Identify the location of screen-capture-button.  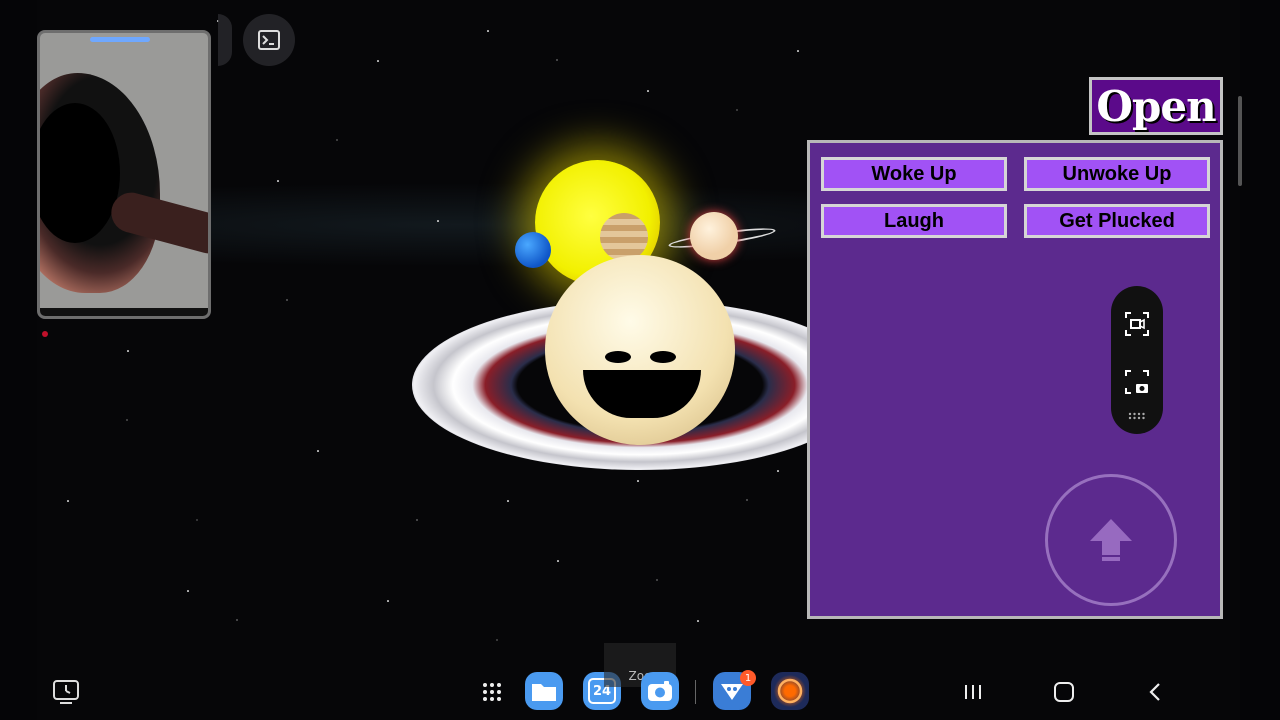
(1137, 382).